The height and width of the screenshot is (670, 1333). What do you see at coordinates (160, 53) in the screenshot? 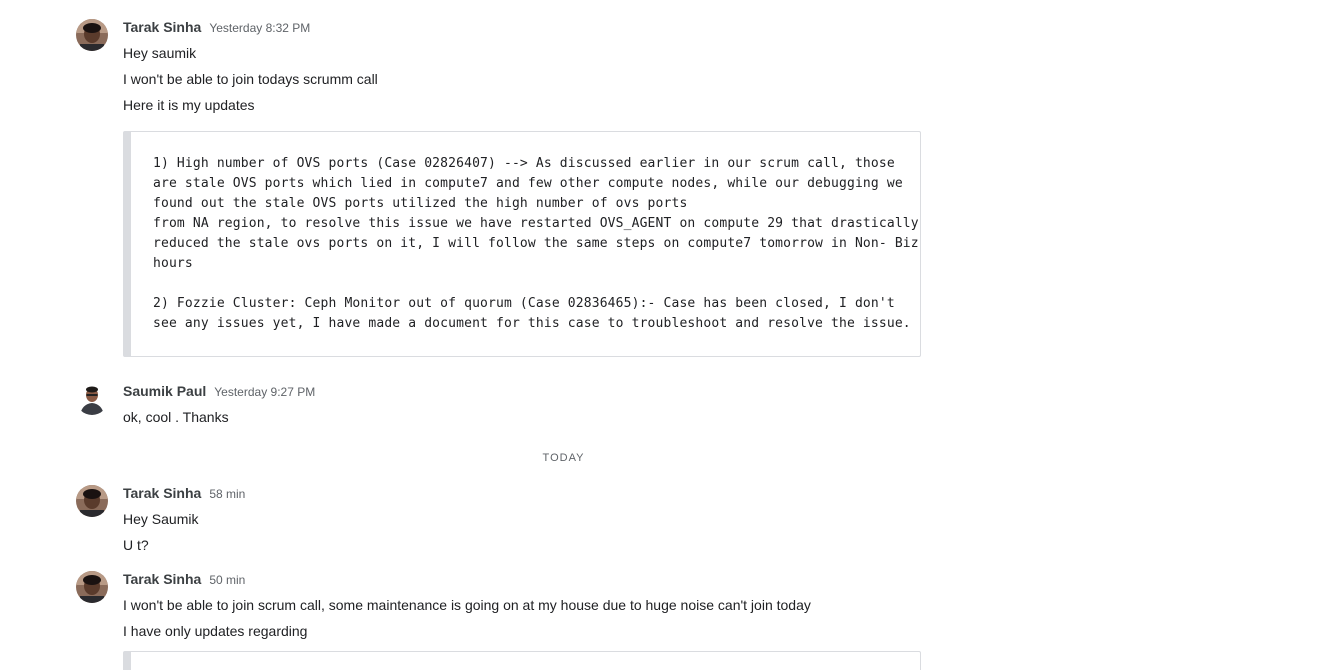
I see `message-text: Hey saumik` at bounding box center [160, 53].